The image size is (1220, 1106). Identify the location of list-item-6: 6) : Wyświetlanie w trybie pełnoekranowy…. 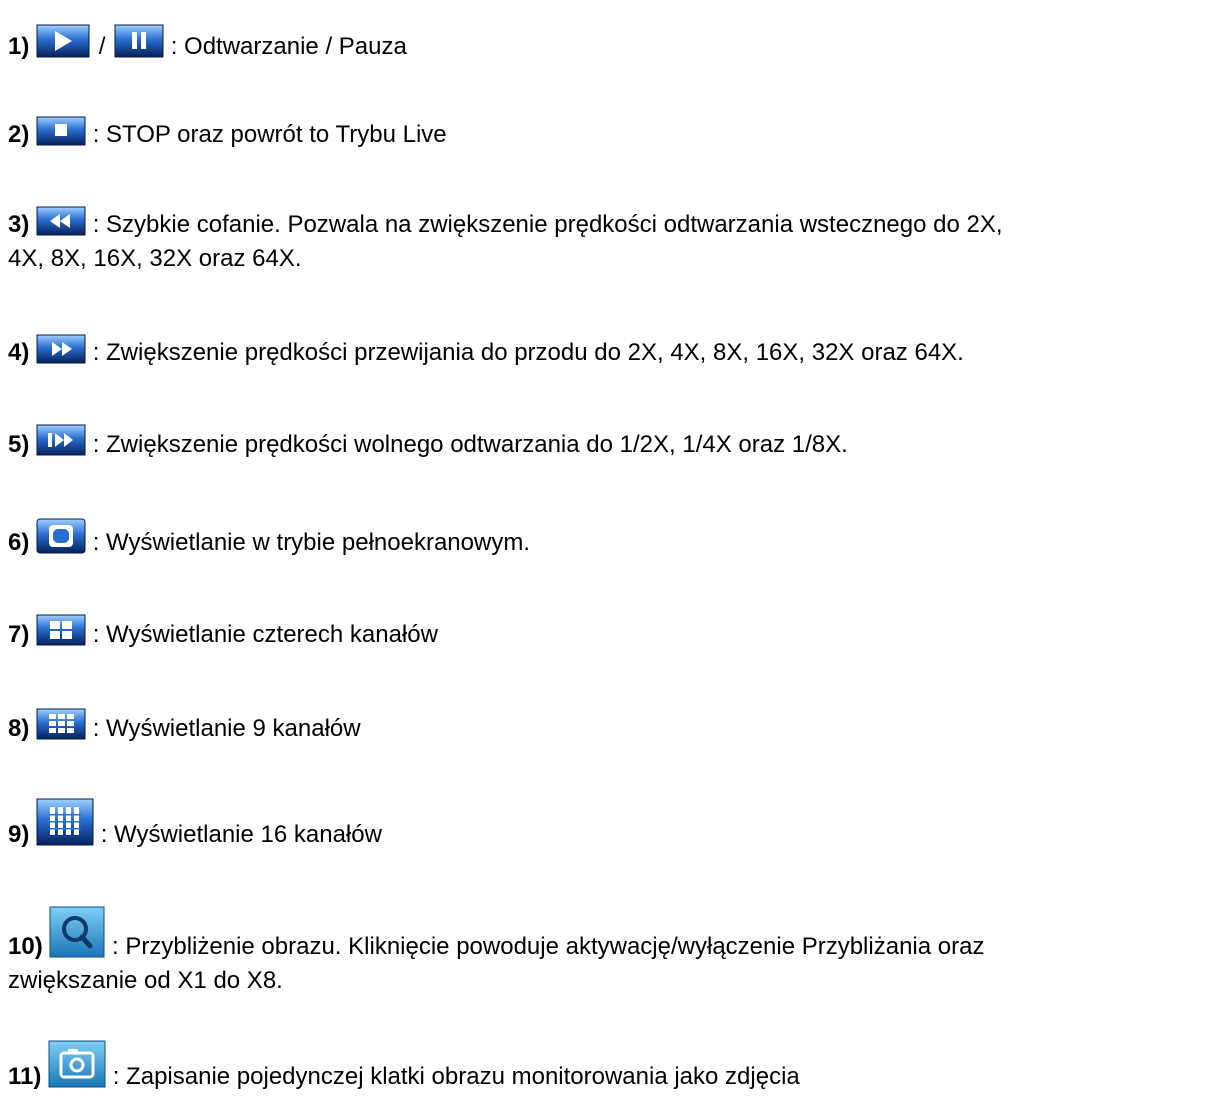
(610, 539).